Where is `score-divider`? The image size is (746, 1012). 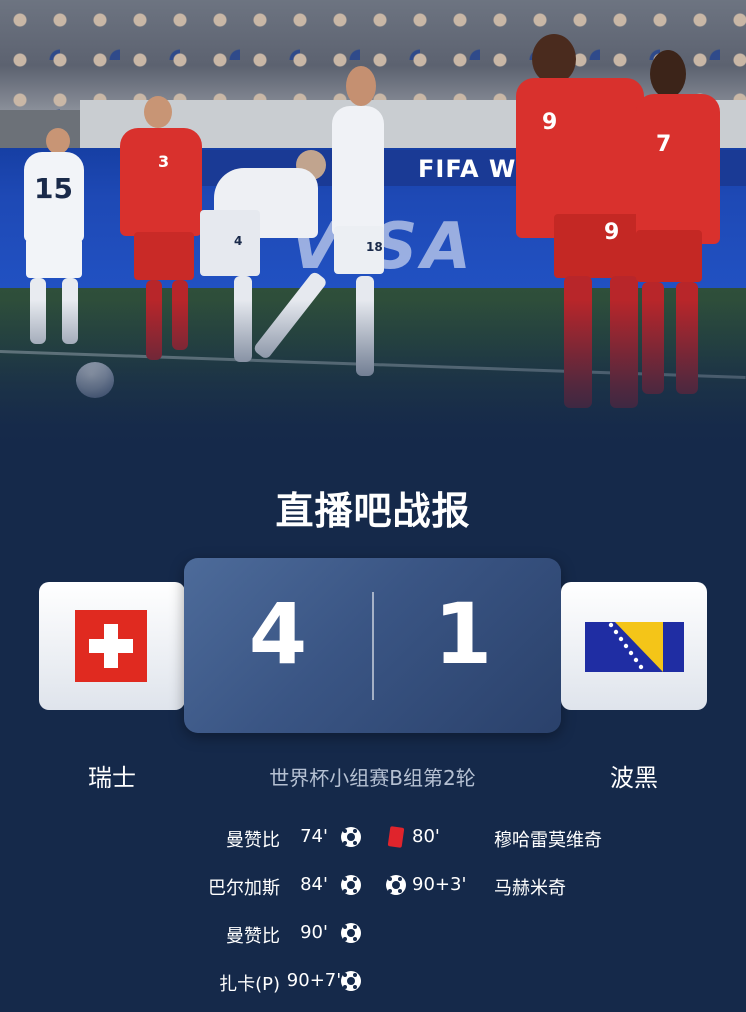
score-divider is located at coordinates (373, 646).